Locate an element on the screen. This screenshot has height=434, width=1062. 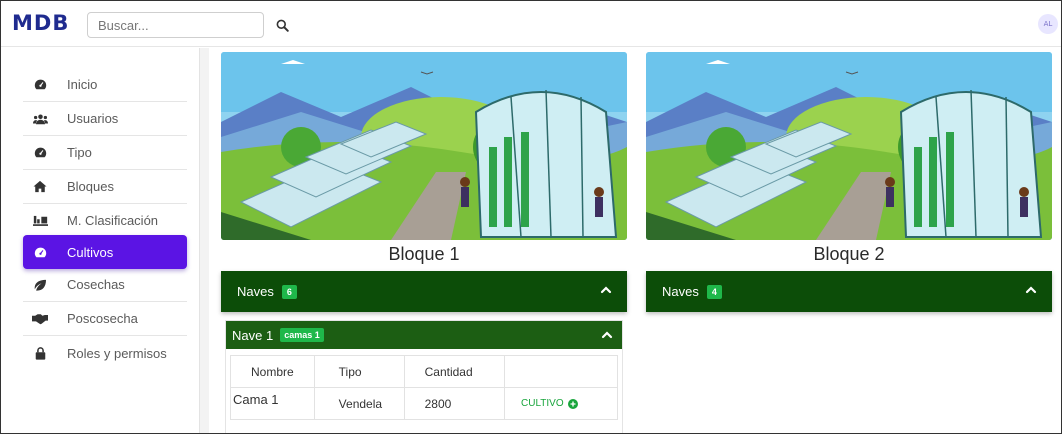
sidebar-item-label: Usuarios is located at coordinates (93, 118).